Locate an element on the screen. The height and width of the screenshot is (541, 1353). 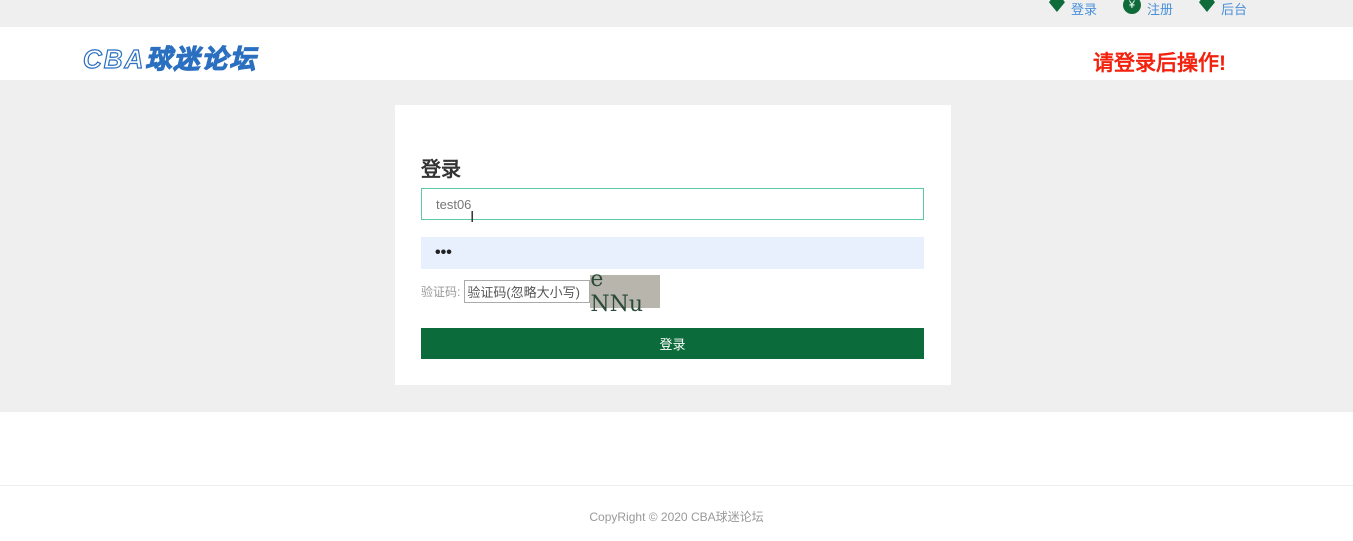
top-login-link: 登录 is located at coordinates (1072, 8).